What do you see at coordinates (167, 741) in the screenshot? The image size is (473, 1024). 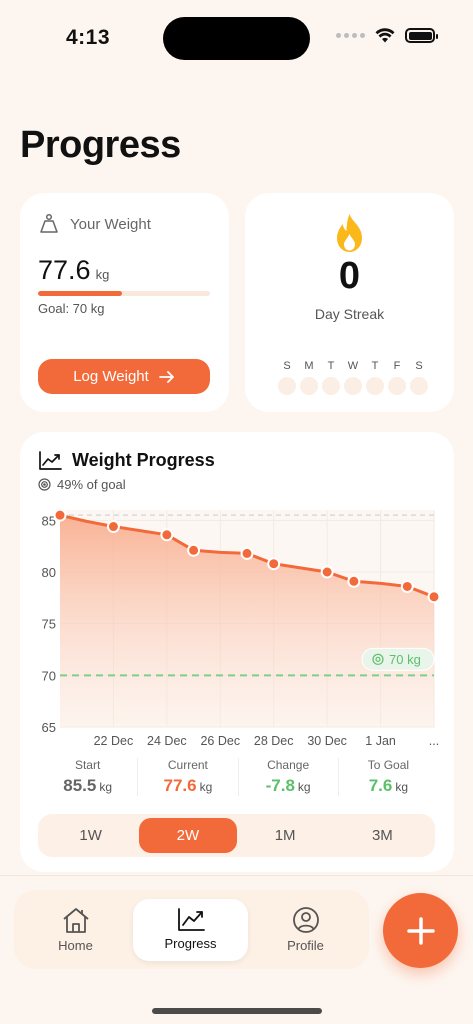 I see `x-tick-label: 24 Dec` at bounding box center [167, 741].